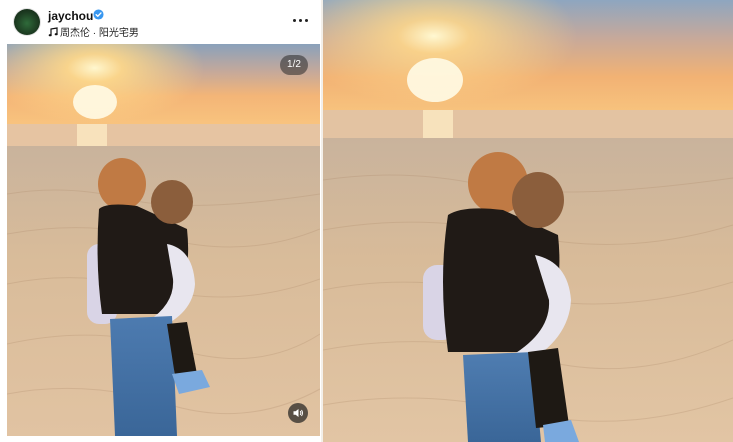 The height and width of the screenshot is (442, 733). What do you see at coordinates (27, 22) in the screenshot?
I see `avatar` at bounding box center [27, 22].